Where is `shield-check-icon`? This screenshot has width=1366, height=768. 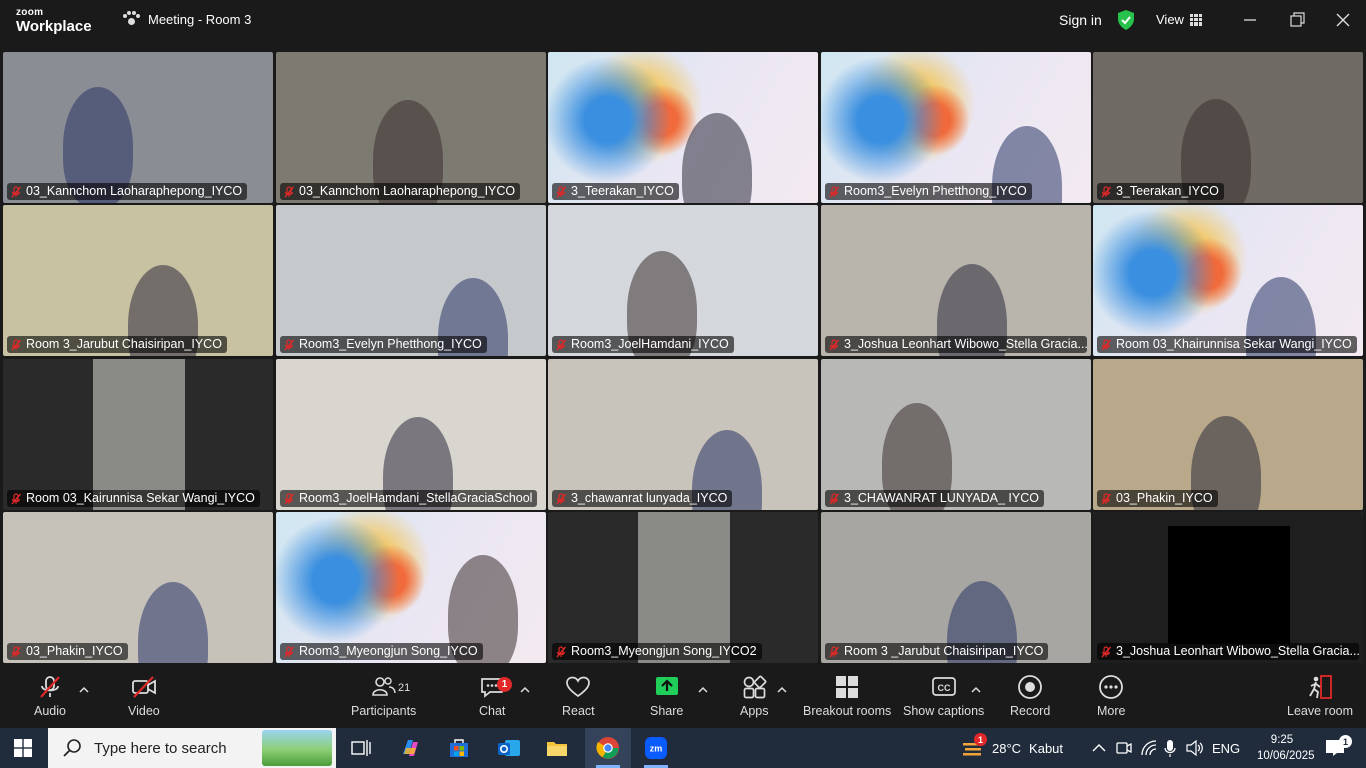
shield-check-icon is located at coordinates (1126, 20).